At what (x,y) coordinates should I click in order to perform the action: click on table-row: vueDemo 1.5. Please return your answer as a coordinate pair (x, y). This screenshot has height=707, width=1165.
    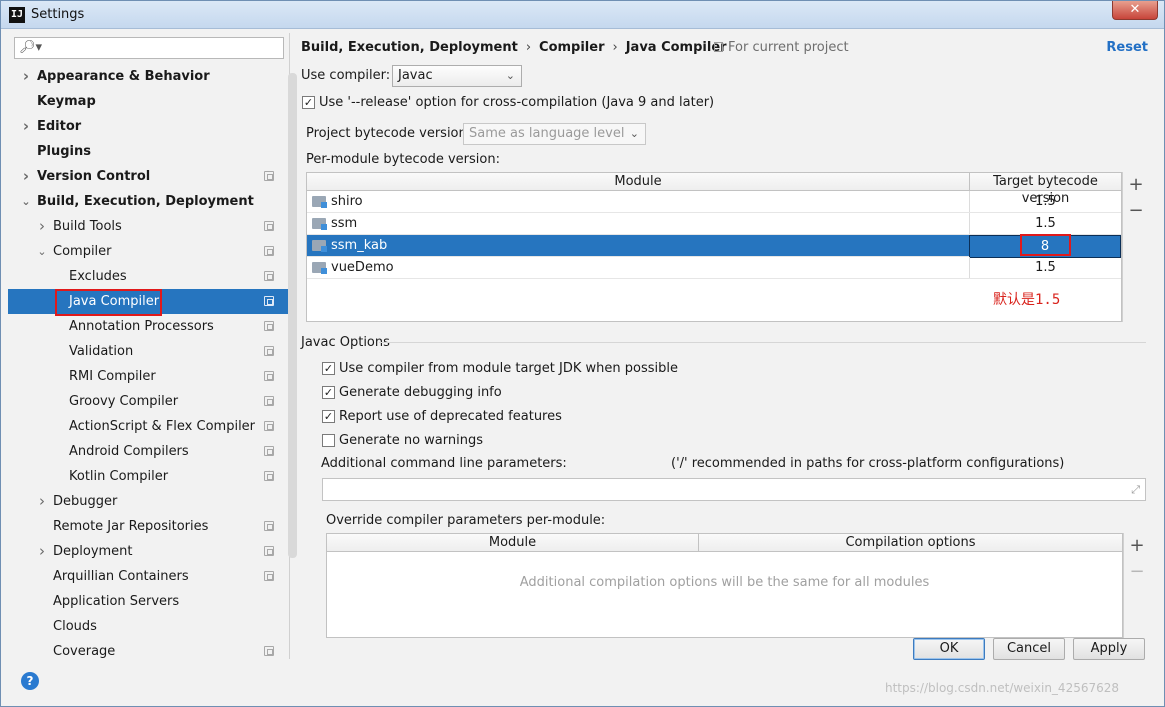
    Looking at the image, I should click on (714, 268).